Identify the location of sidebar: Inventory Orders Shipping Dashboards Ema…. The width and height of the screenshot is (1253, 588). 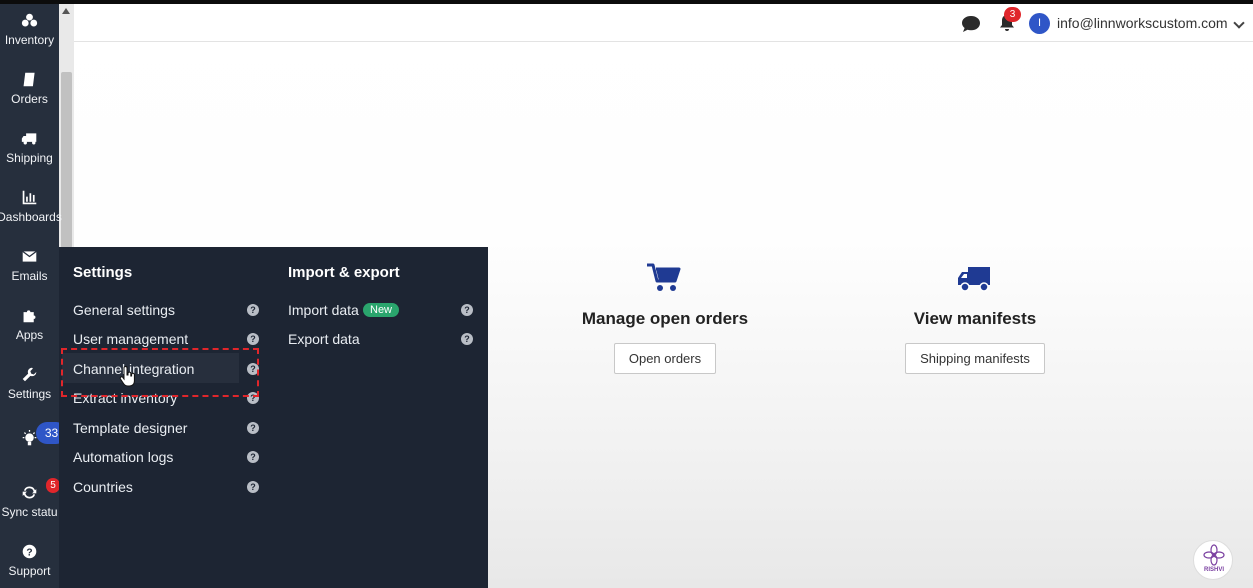
(31, 296).